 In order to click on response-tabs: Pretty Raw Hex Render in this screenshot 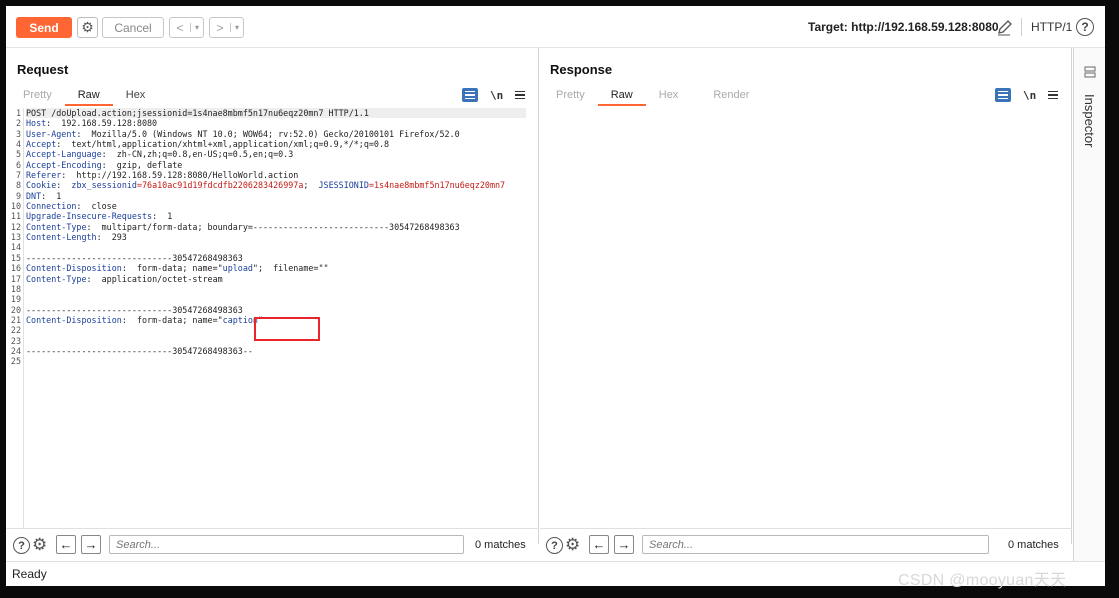, I will do `click(652, 96)`.